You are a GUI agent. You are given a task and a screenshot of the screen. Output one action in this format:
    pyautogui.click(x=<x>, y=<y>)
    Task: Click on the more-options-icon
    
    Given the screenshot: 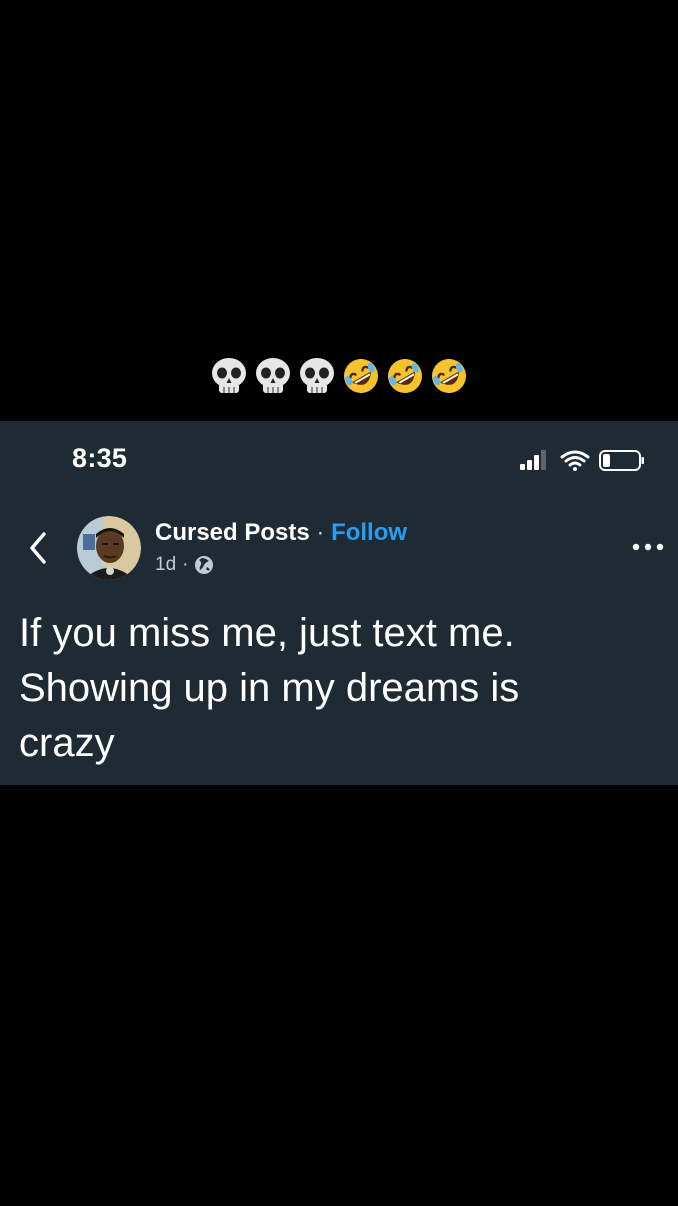 What is the action you would take?
    pyautogui.click(x=648, y=547)
    